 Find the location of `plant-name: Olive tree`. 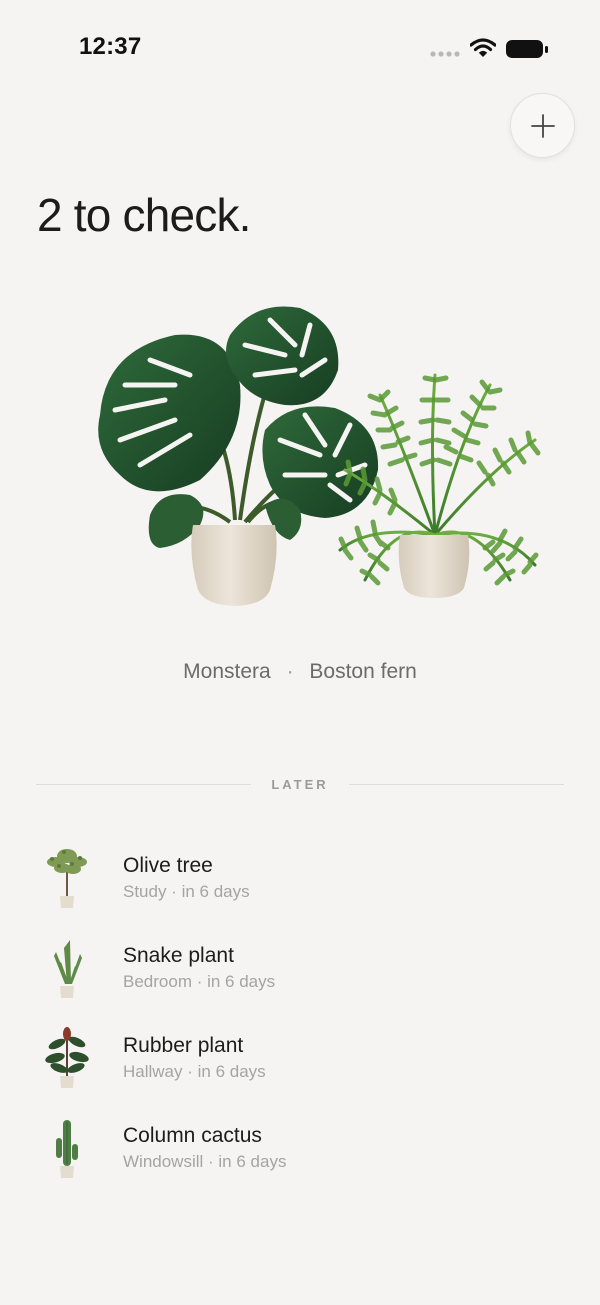

plant-name: Olive tree is located at coordinates (168, 865).